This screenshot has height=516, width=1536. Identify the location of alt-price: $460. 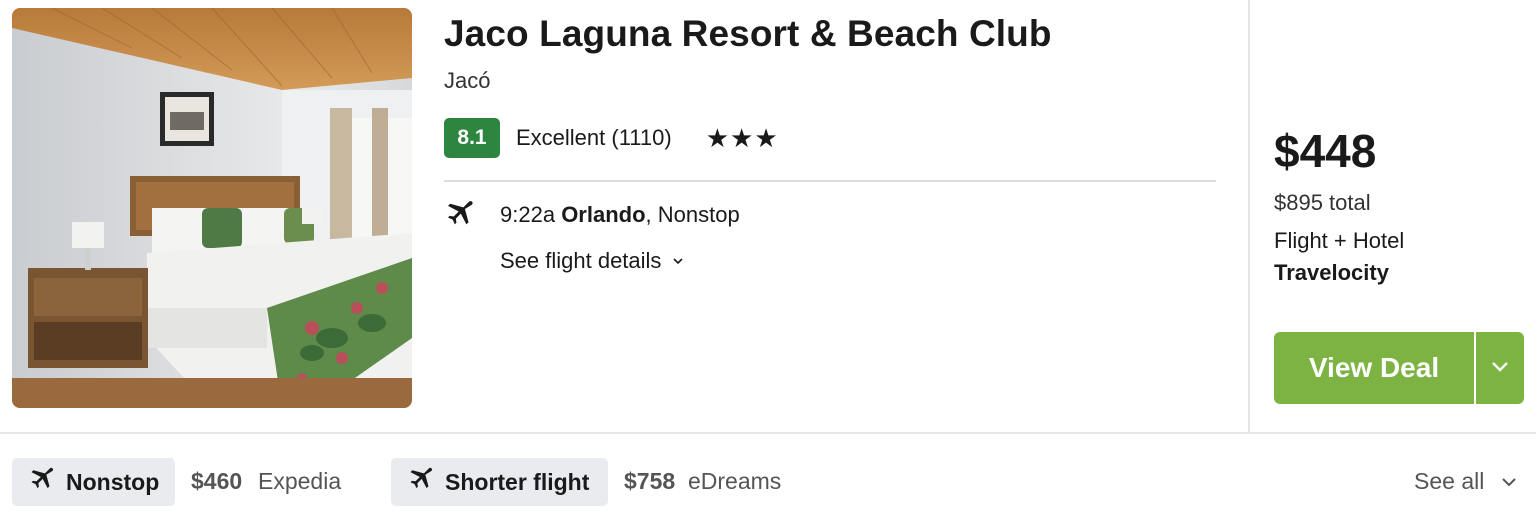
(216, 481).